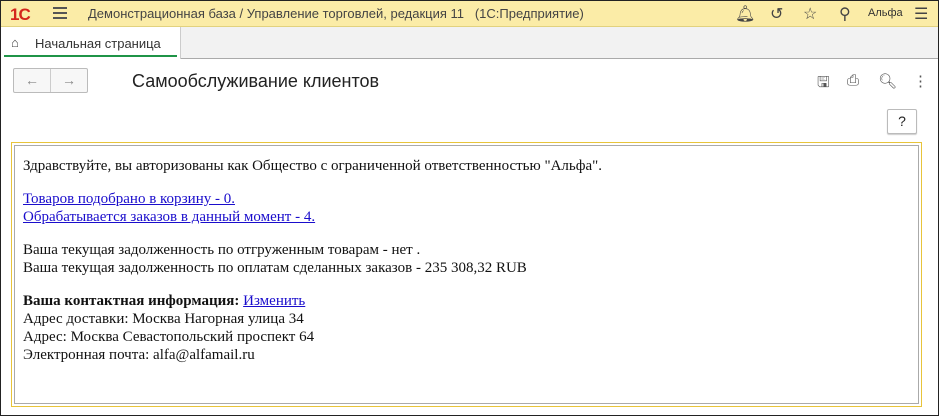 The height and width of the screenshot is (416, 939). What do you see at coordinates (776, 14) in the screenshot?
I see `history-icon: ↺` at bounding box center [776, 14].